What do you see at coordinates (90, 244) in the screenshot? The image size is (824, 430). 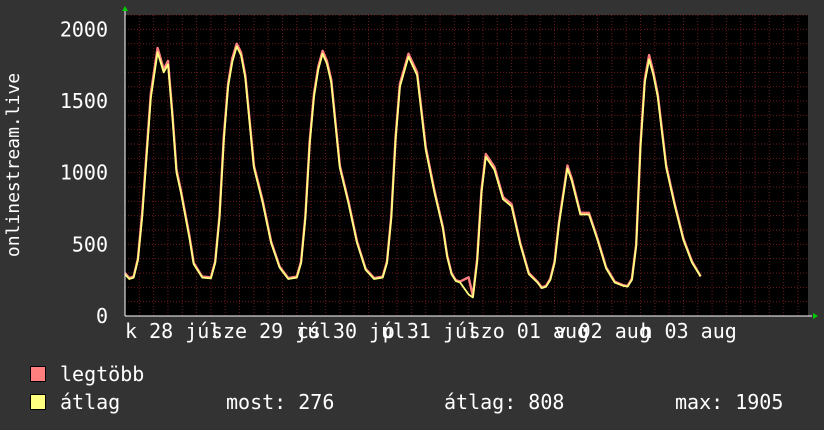 I see `y-tick-label: 500` at bounding box center [90, 244].